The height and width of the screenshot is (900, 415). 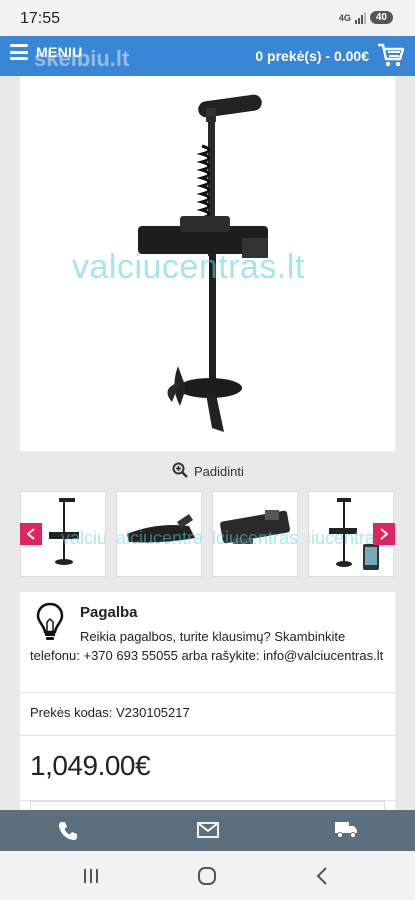 I want to click on phone-icon, so click(x=68, y=833).